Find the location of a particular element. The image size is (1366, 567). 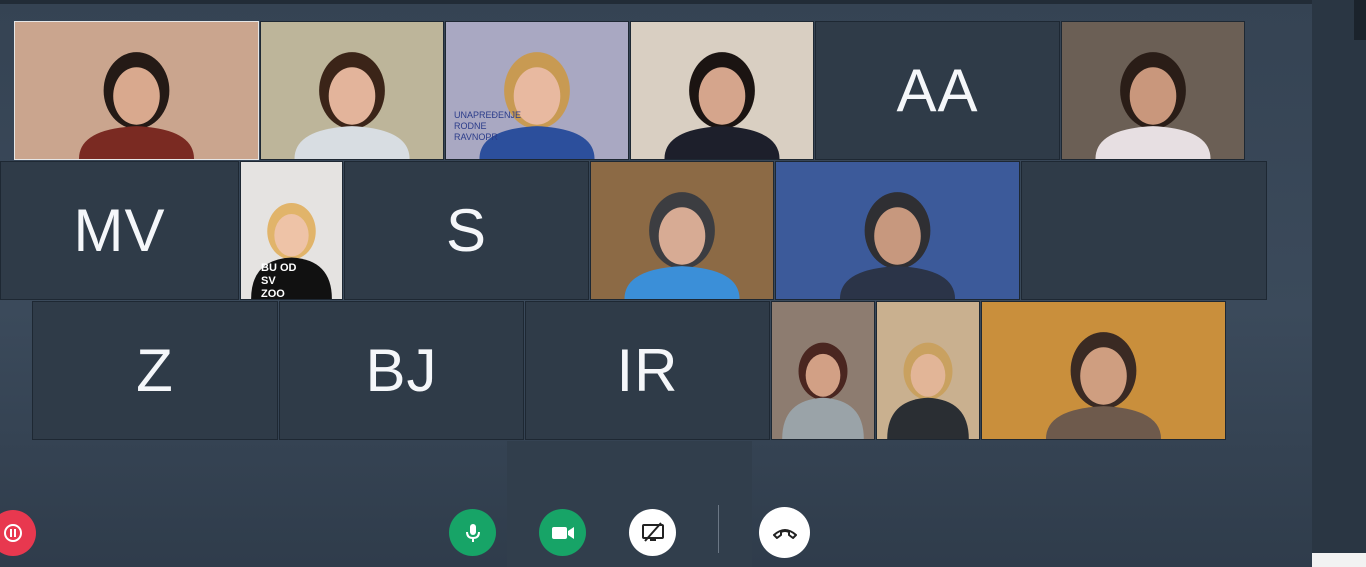

side-panel is located at coordinates (1339, 283).